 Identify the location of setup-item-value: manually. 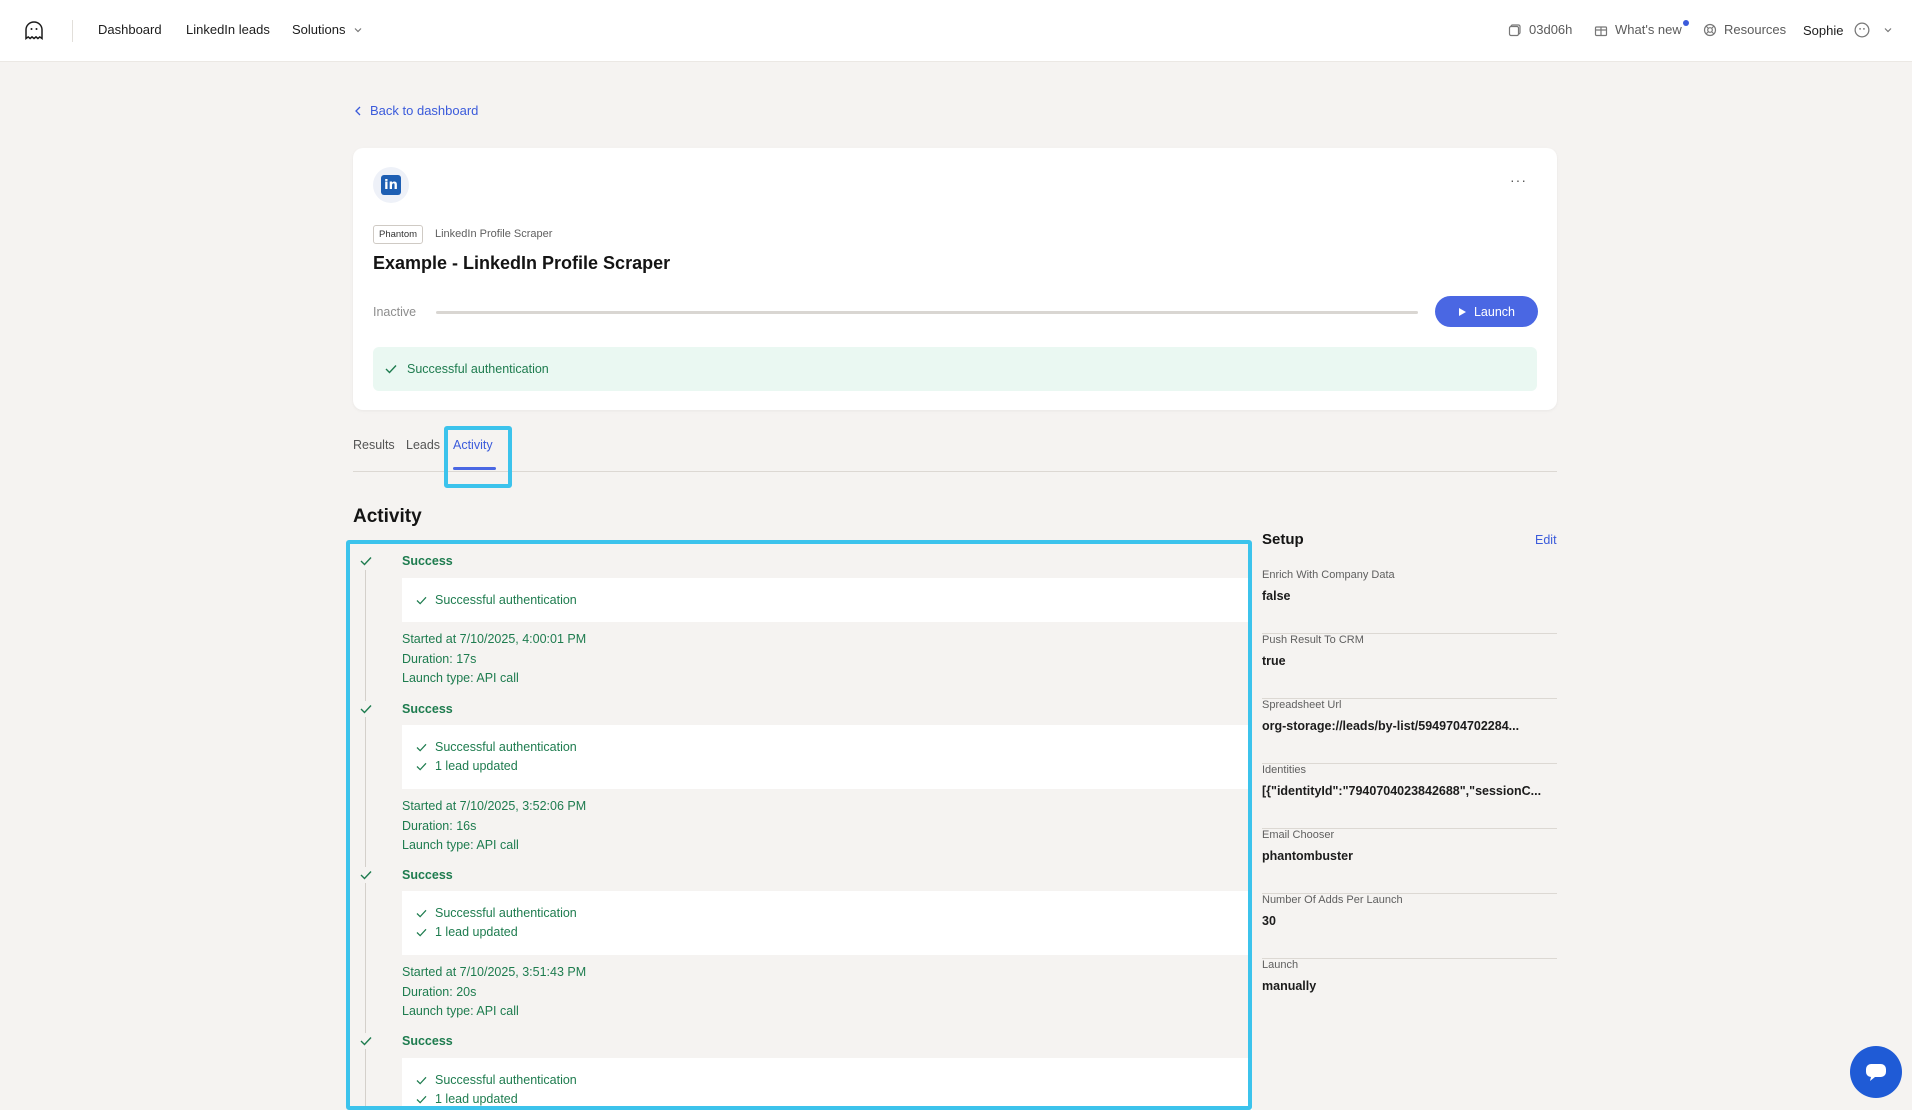
(1289, 986).